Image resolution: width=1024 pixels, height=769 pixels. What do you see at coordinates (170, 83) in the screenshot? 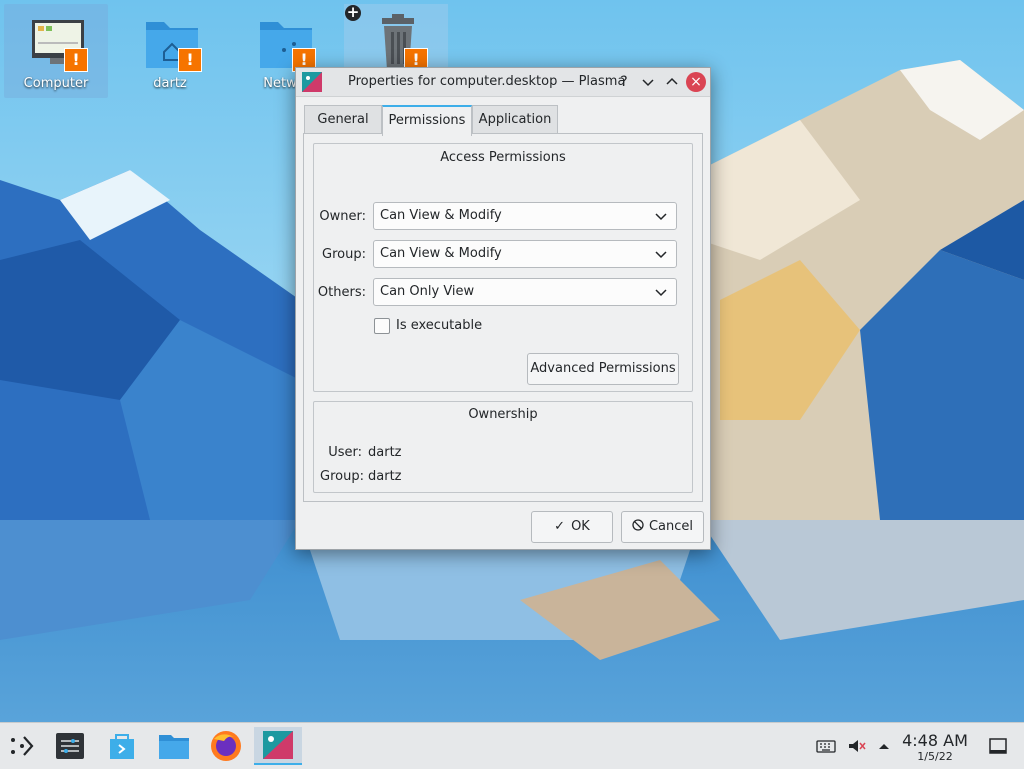
I see `icon-label: dartz` at bounding box center [170, 83].